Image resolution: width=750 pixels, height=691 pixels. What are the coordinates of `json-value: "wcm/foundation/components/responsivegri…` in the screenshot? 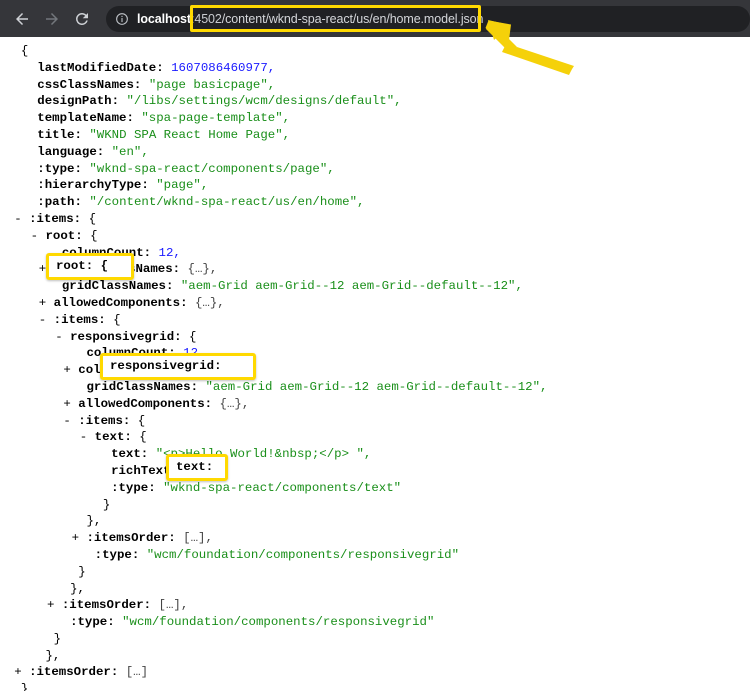 It's located at (303, 554).